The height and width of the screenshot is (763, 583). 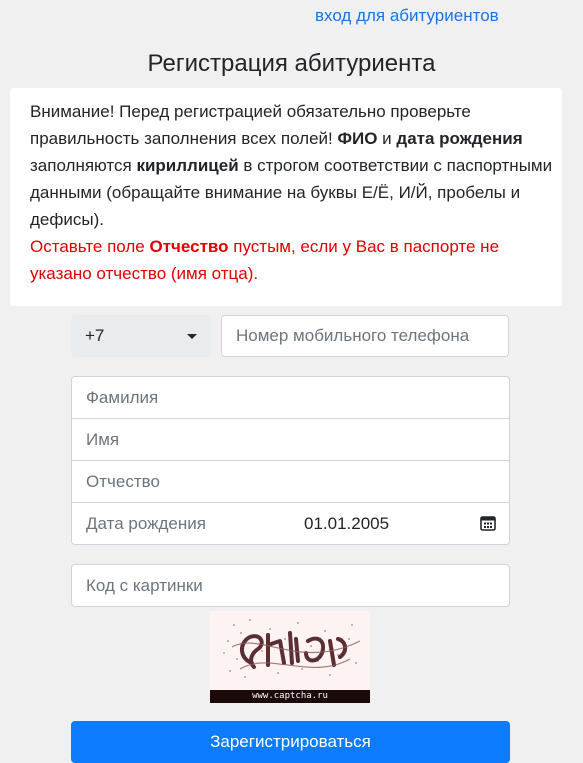 I want to click on phone-input, so click(x=365, y=336).